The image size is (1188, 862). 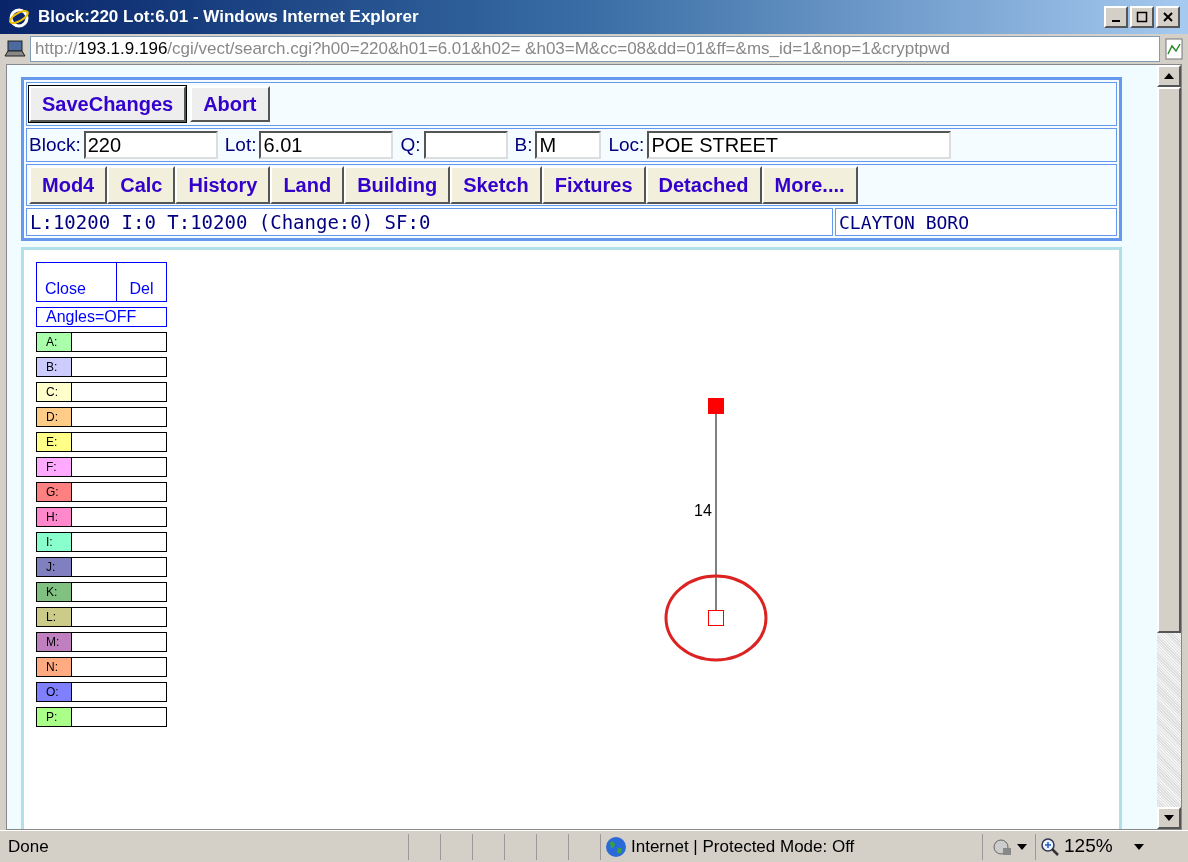 I want to click on delete-button: Del, so click(x=141, y=282).